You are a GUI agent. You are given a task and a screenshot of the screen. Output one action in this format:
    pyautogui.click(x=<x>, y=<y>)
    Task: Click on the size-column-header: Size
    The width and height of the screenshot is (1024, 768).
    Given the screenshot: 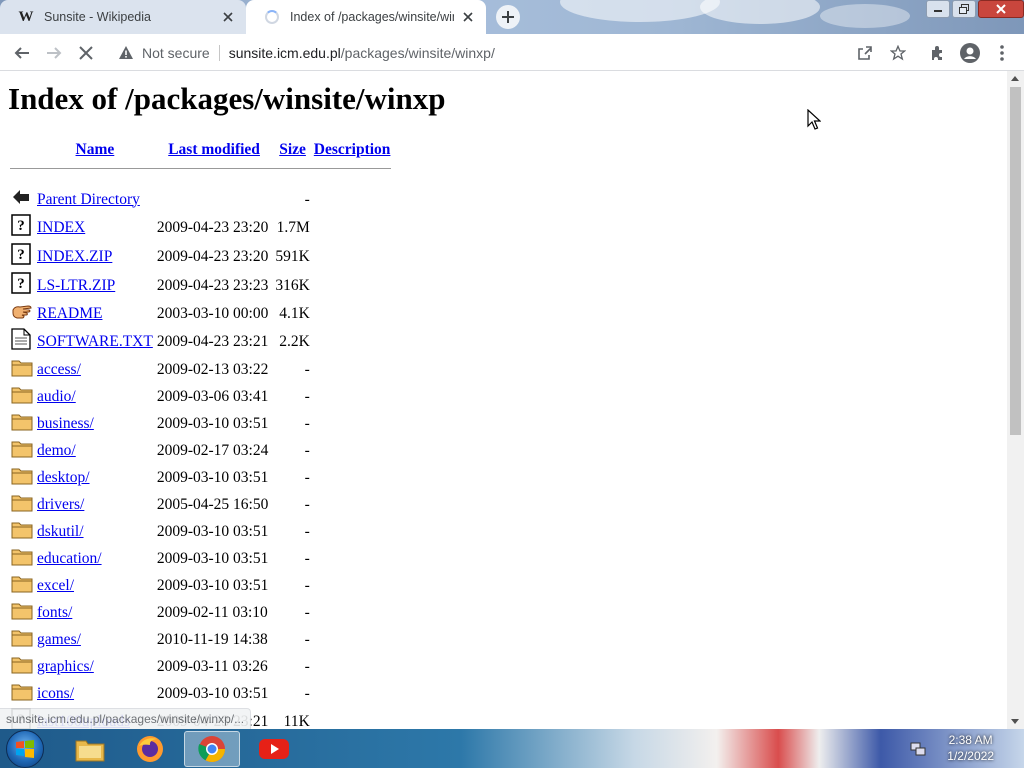 What is the action you would take?
    pyautogui.click(x=292, y=150)
    